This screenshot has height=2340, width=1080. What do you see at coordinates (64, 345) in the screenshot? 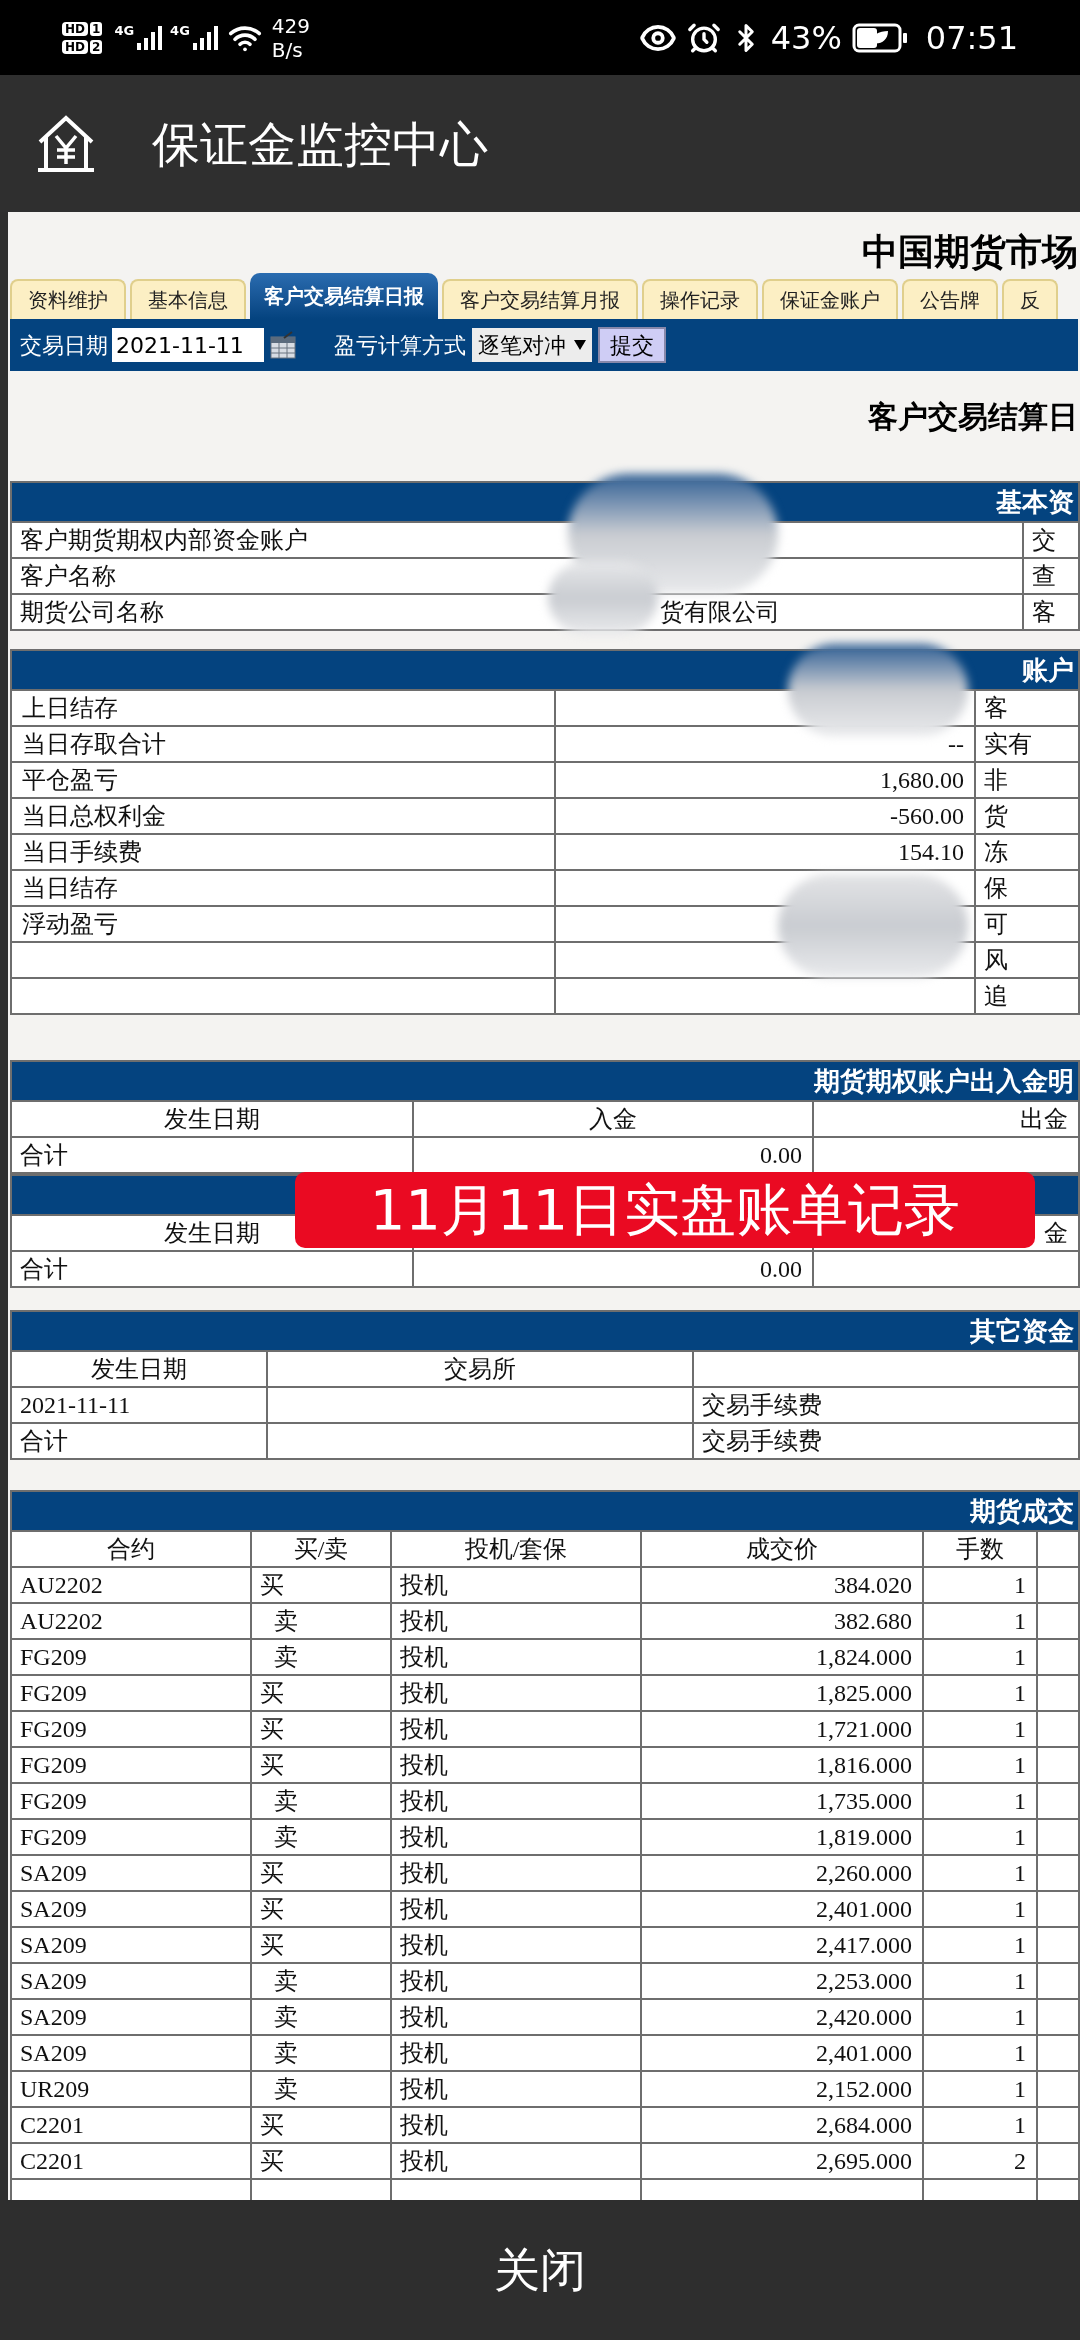
I see `date-label: 交易日期` at bounding box center [64, 345].